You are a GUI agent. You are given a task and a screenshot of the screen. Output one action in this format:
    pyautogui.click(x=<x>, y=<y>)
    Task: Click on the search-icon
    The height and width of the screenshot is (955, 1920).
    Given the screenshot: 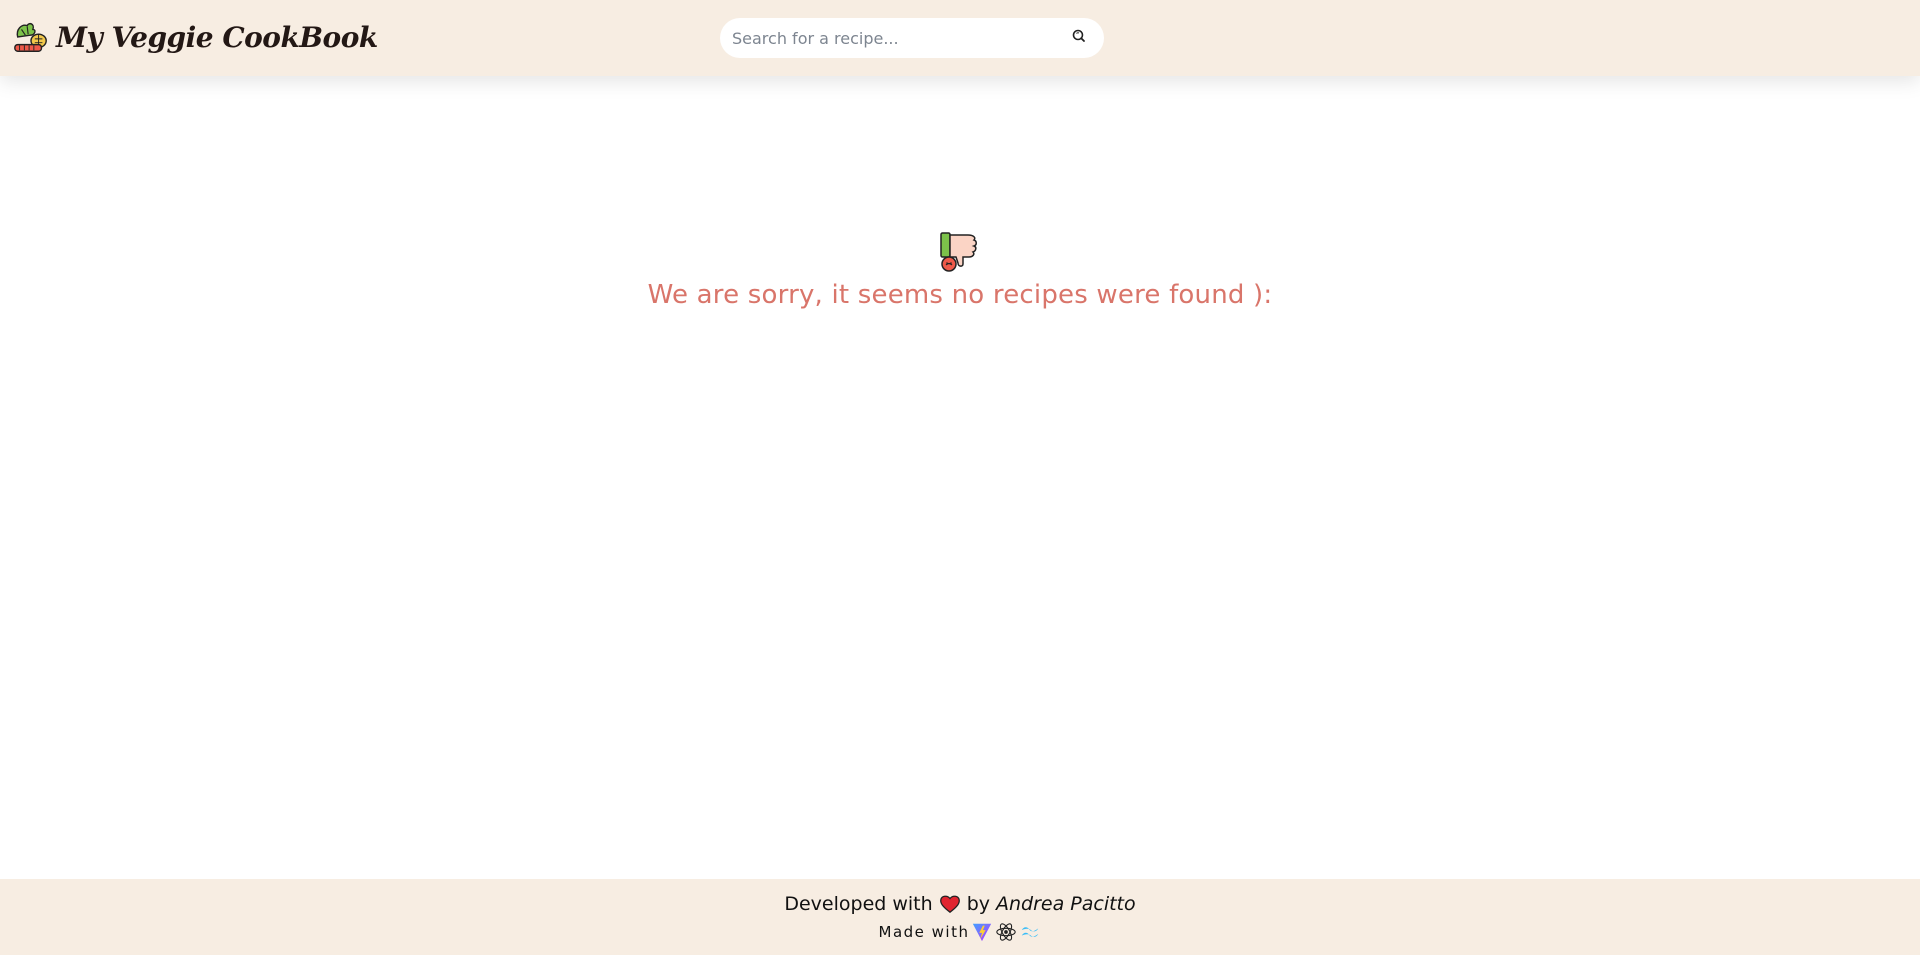 What is the action you would take?
    pyautogui.click(x=1079, y=37)
    